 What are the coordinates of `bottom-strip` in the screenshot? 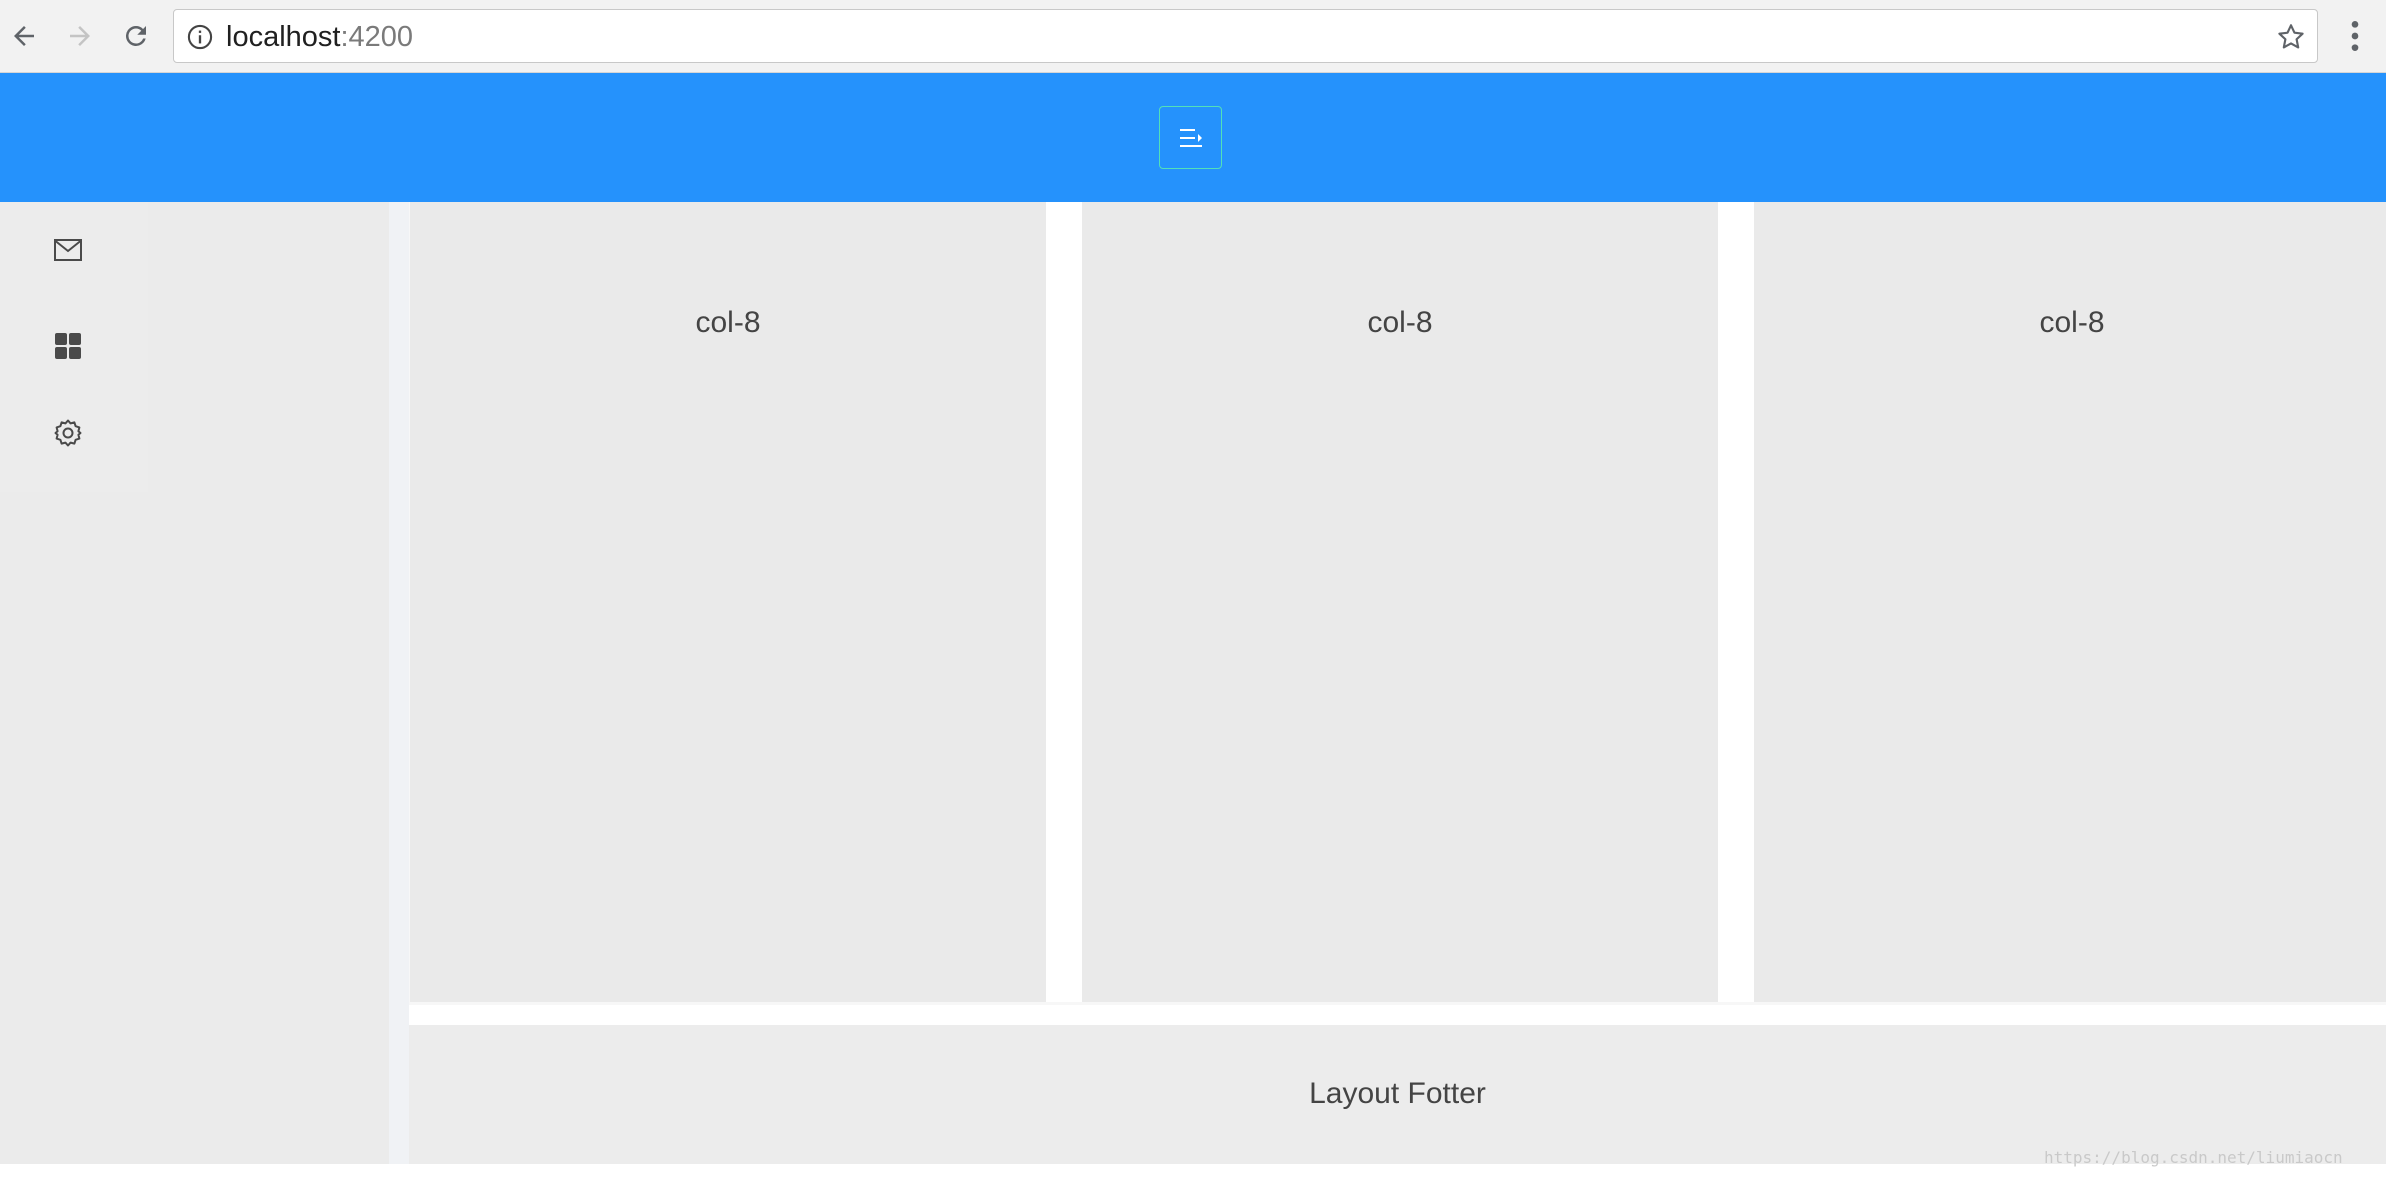 It's located at (1193, 1172).